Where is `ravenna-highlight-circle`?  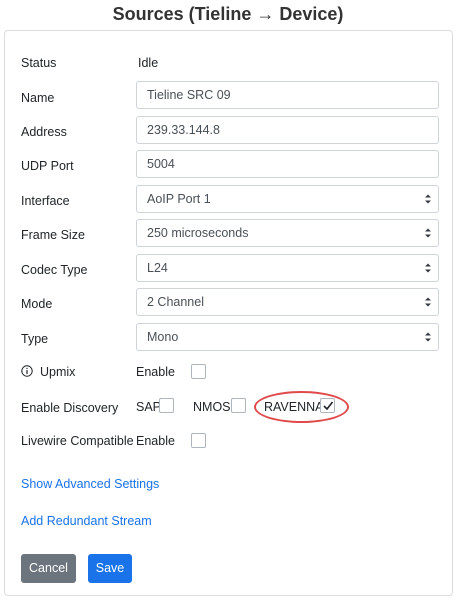 ravenna-highlight-circle is located at coordinates (301, 407).